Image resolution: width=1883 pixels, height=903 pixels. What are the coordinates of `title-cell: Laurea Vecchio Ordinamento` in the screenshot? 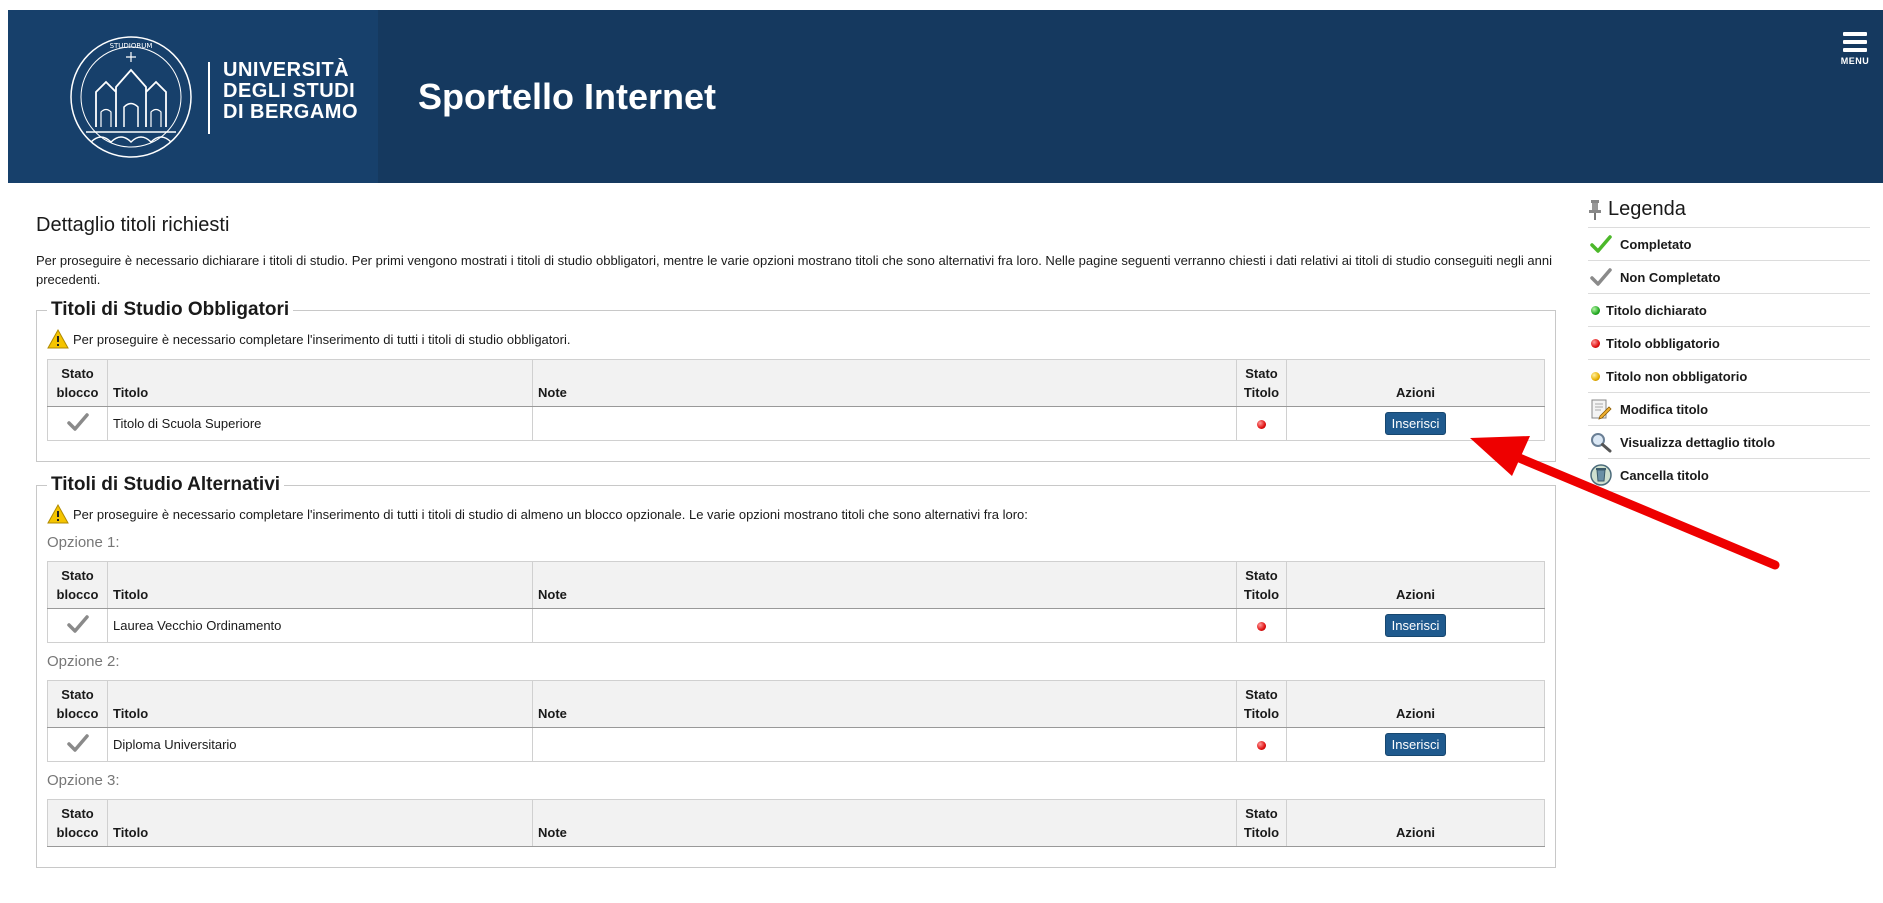 It's located at (320, 625).